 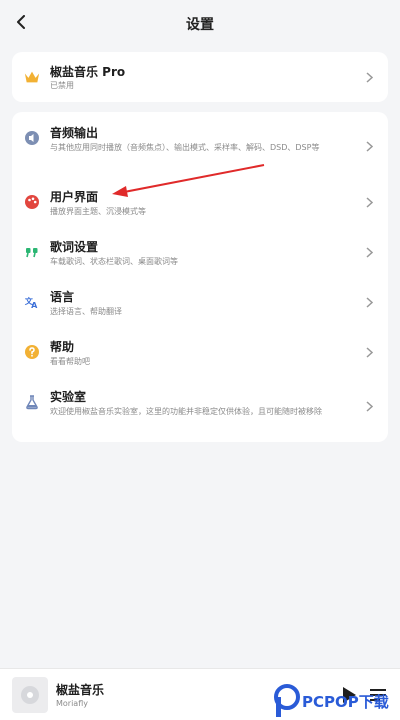 I want to click on help-icon, so click(x=32, y=352).